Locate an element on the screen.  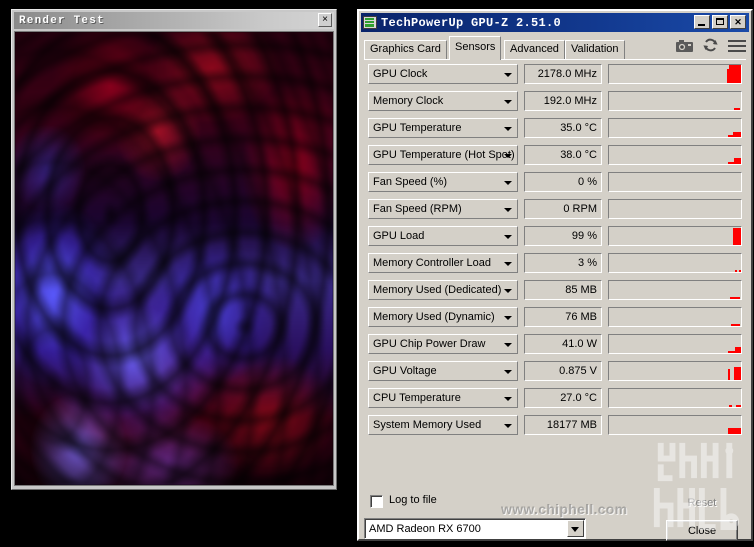
tab-validation: Validation is located at coordinates (595, 49).